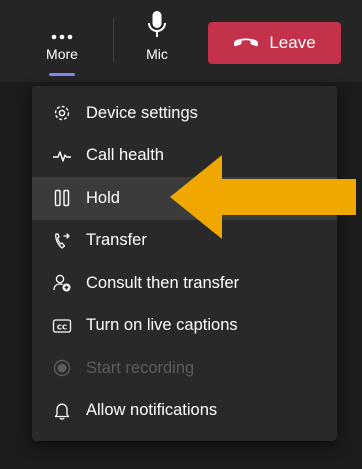 This screenshot has width=362, height=469. Describe the element at coordinates (62, 198) in the screenshot. I see `pause-icon` at that location.